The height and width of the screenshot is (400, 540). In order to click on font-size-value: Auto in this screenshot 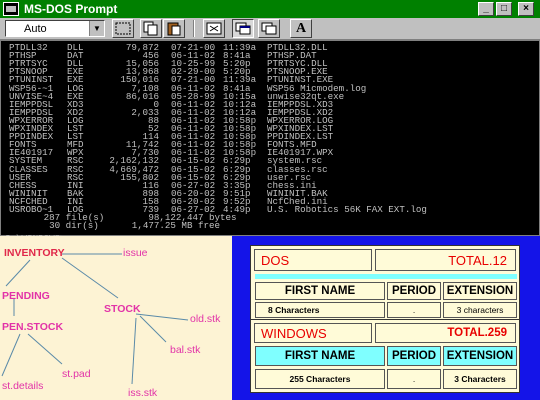, I will do `click(35, 29)`.